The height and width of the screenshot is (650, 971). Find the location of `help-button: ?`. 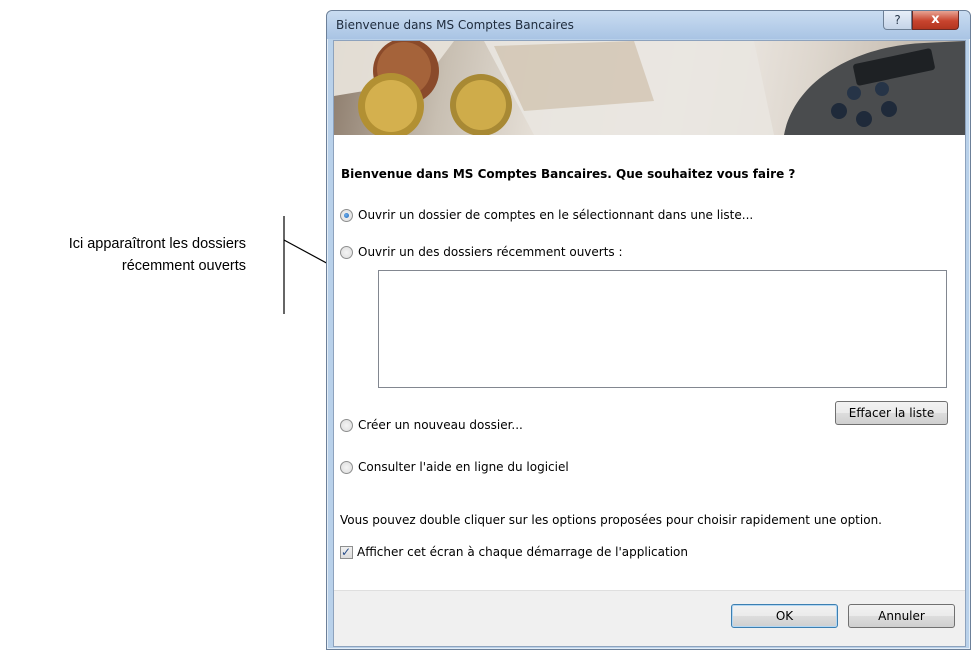

help-button: ? is located at coordinates (897, 20).